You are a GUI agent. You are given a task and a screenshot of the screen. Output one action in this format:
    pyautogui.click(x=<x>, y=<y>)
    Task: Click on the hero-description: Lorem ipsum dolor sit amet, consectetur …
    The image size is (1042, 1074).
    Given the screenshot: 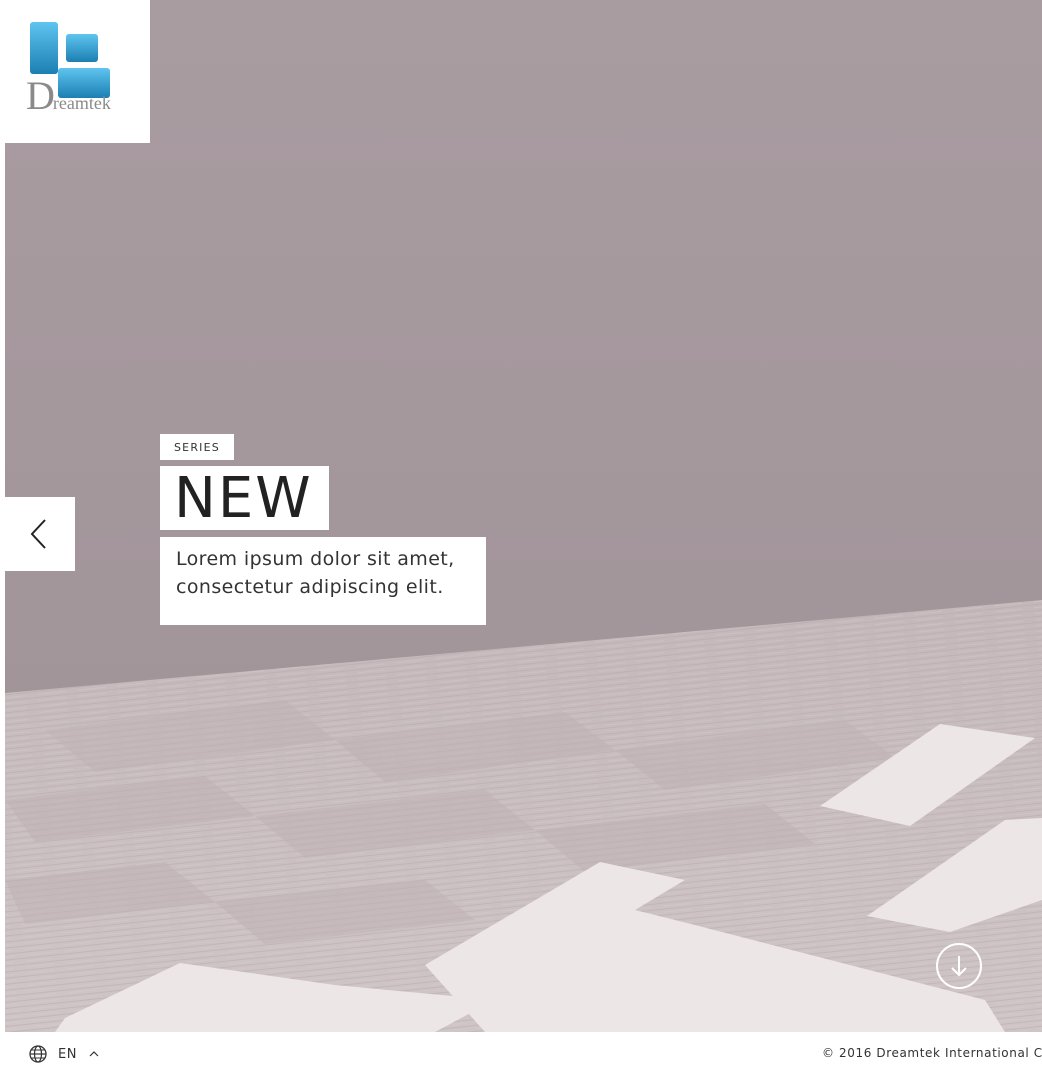 What is the action you would take?
    pyautogui.click(x=323, y=581)
    